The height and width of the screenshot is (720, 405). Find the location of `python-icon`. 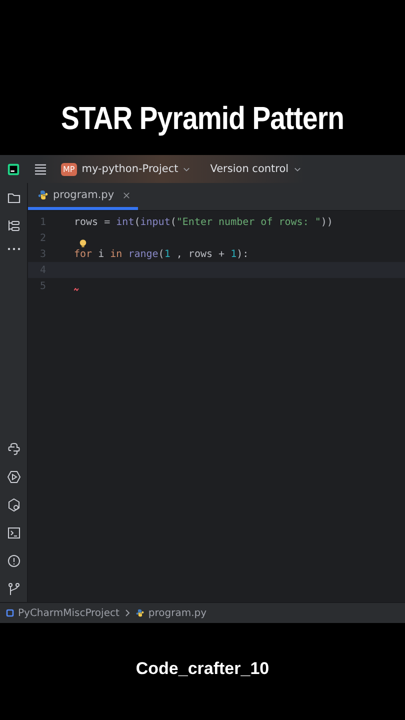

python-icon is located at coordinates (13, 449).